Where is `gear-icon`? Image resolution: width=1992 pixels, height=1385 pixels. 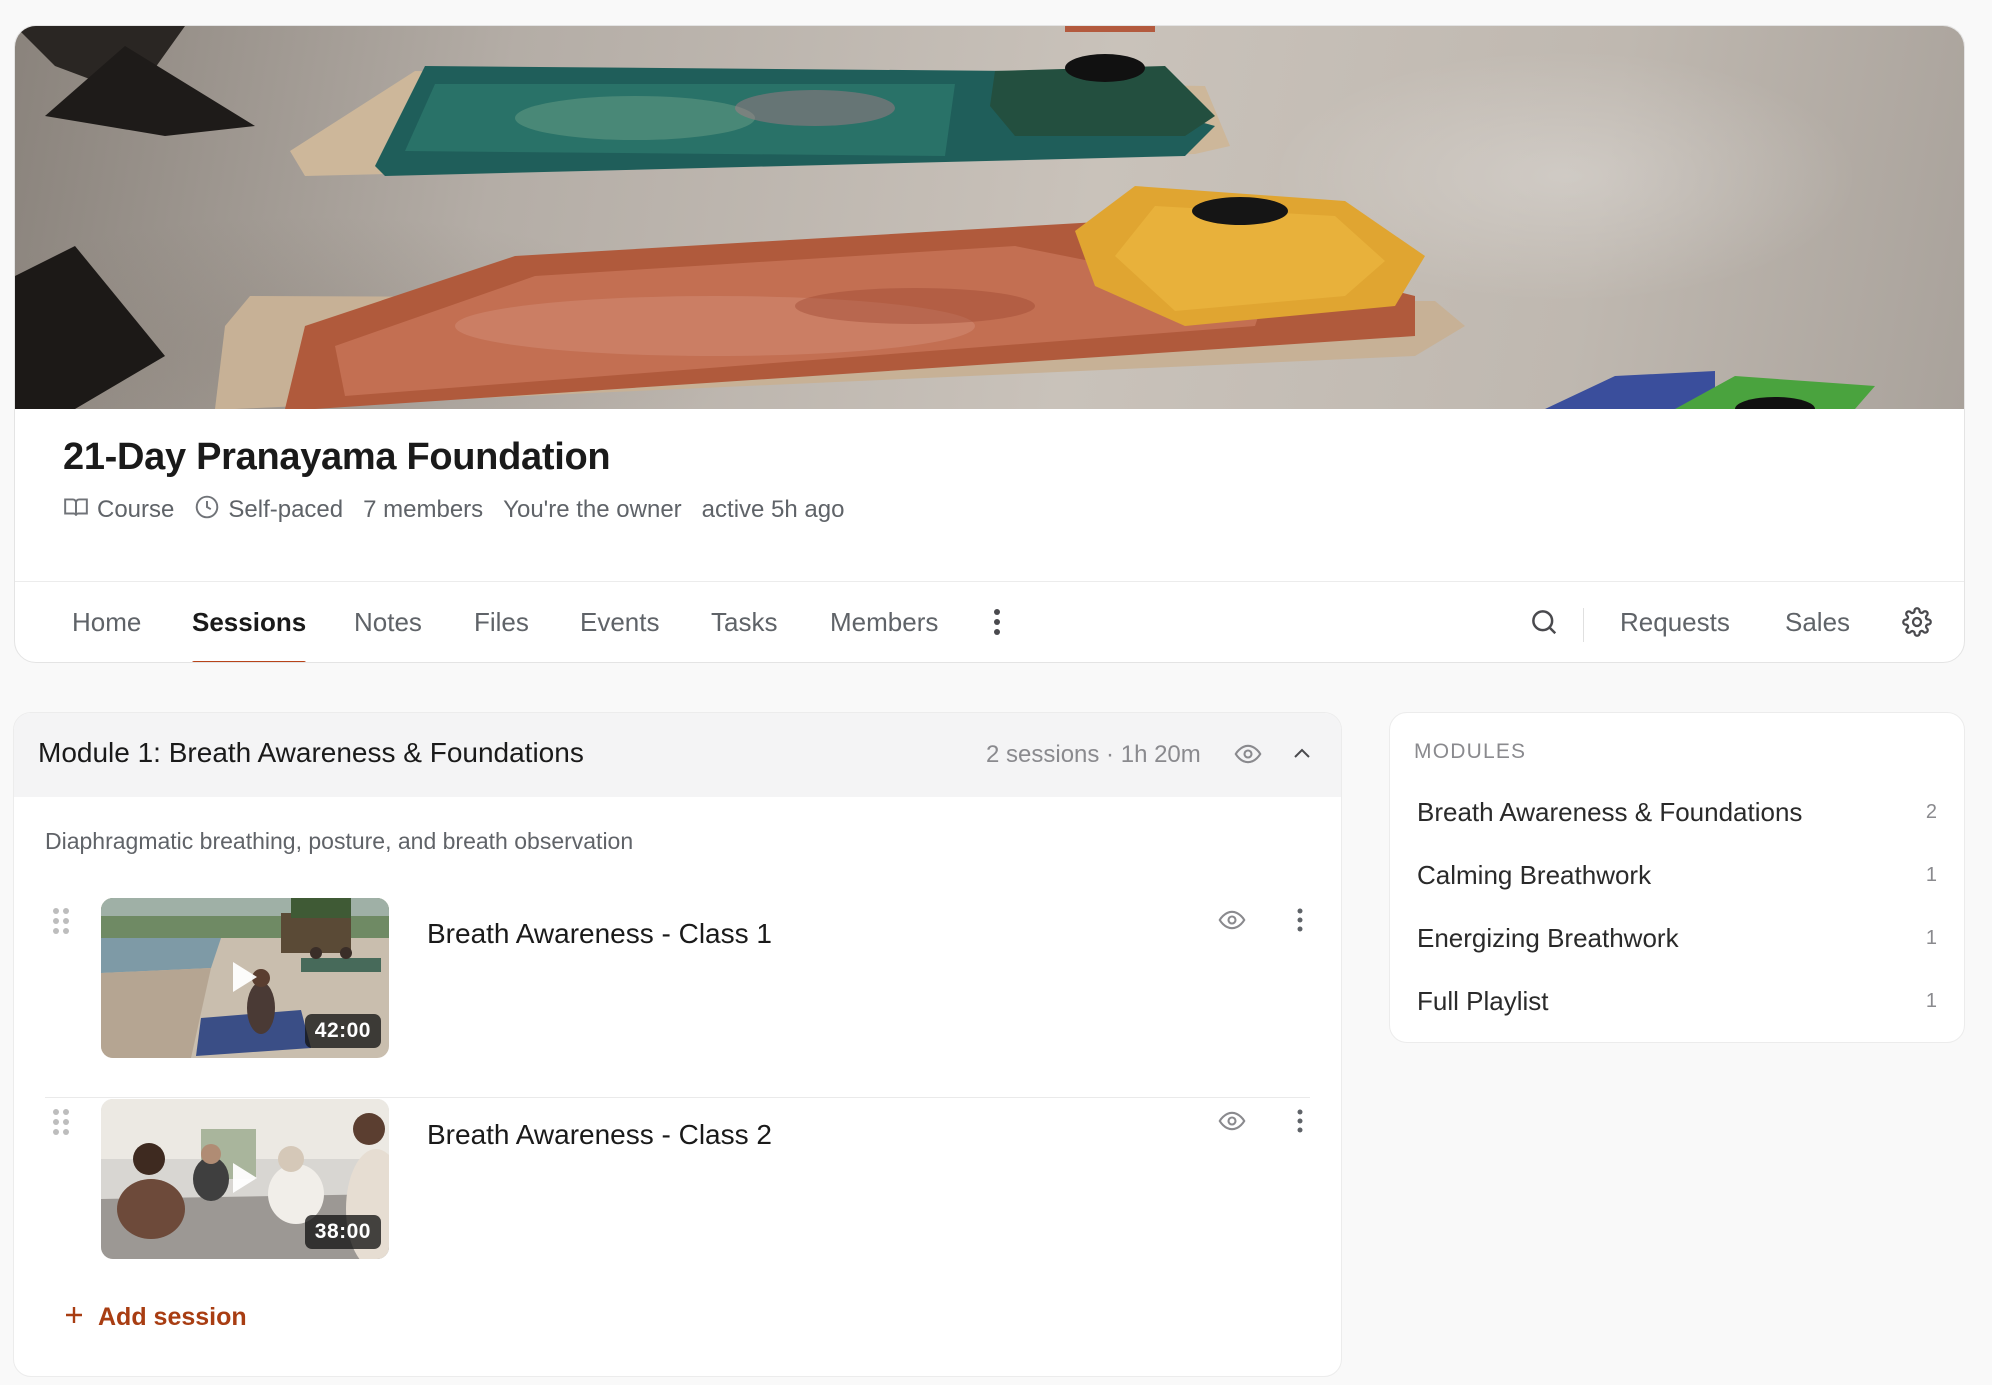 gear-icon is located at coordinates (1917, 624).